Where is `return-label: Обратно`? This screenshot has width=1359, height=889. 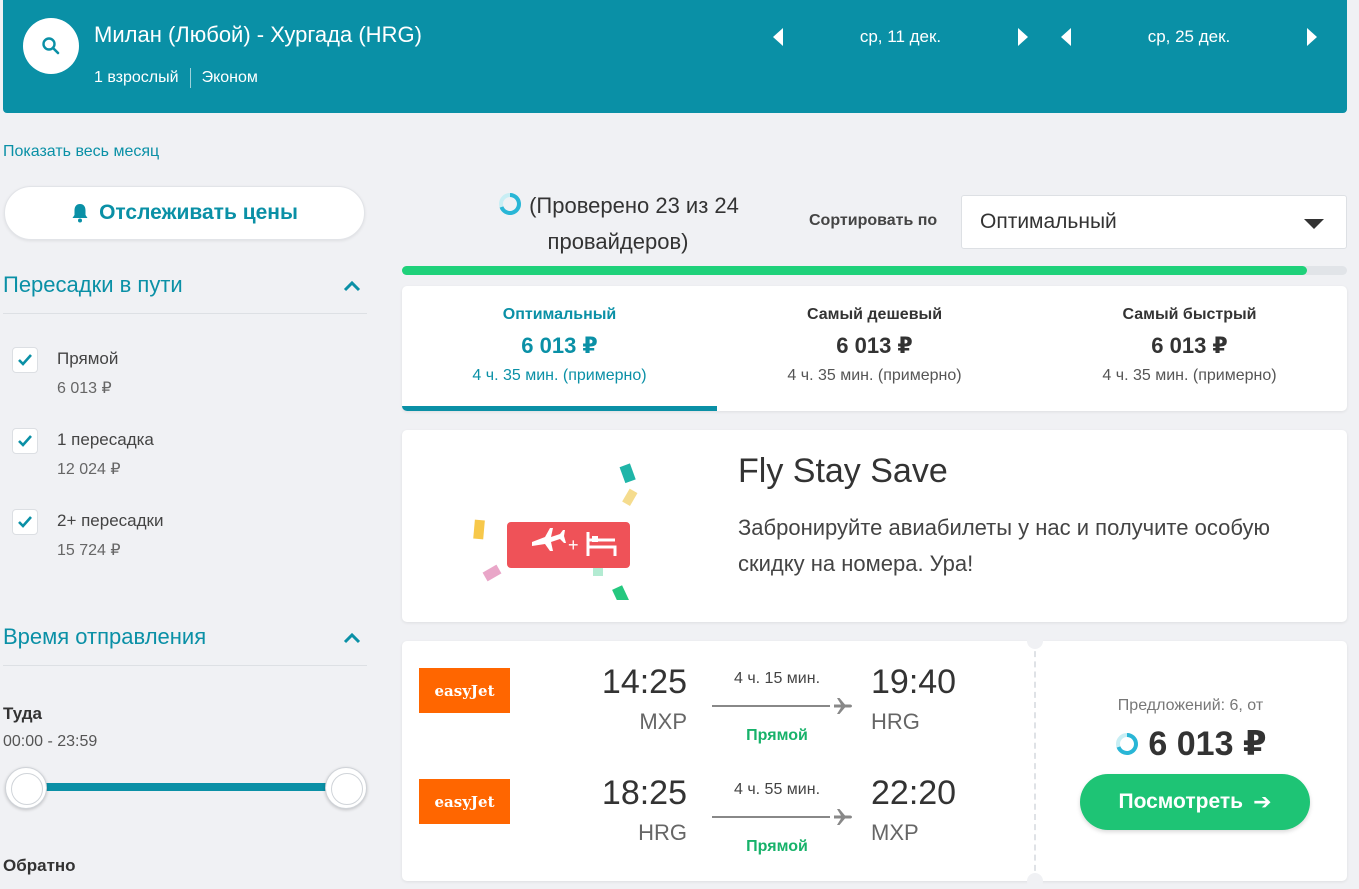
return-label: Обратно is located at coordinates (39, 865).